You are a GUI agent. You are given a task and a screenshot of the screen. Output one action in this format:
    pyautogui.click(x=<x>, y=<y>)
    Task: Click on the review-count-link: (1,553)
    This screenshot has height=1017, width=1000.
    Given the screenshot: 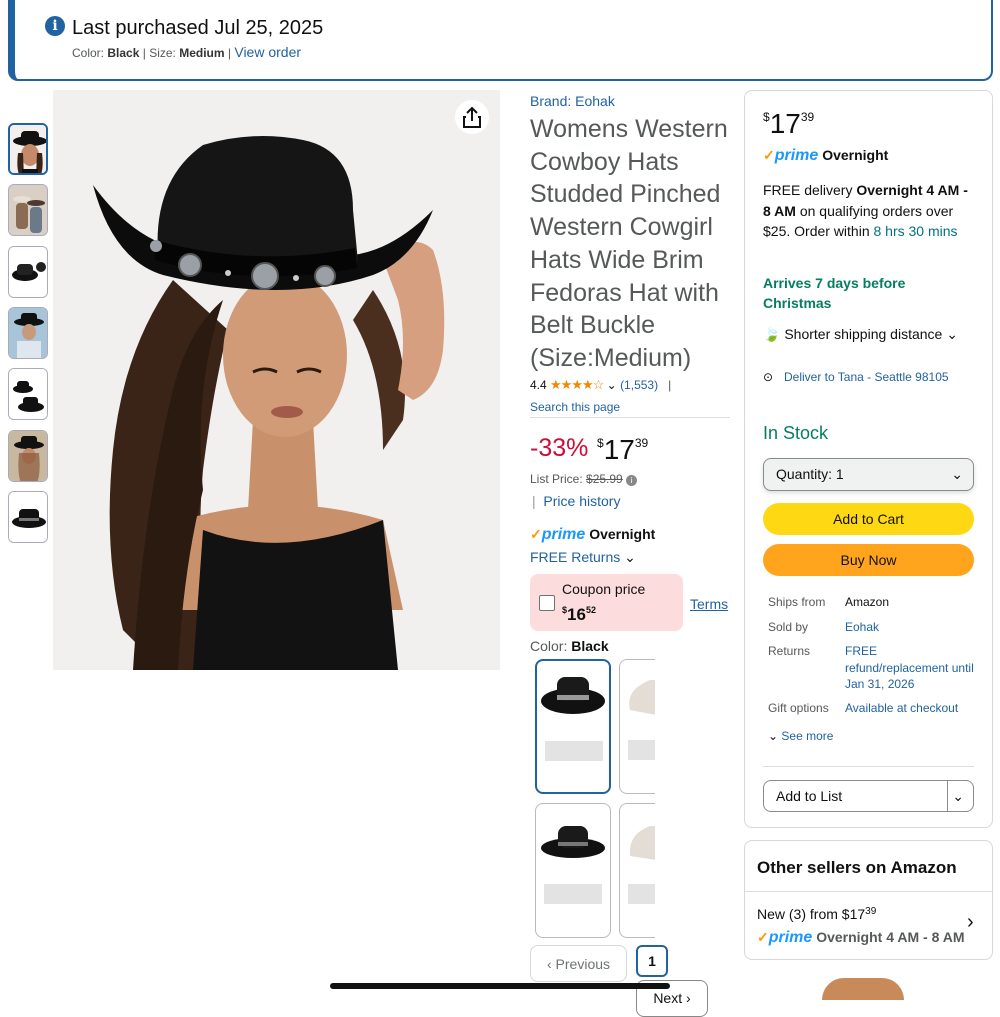 What is the action you would take?
    pyautogui.click(x=639, y=385)
    